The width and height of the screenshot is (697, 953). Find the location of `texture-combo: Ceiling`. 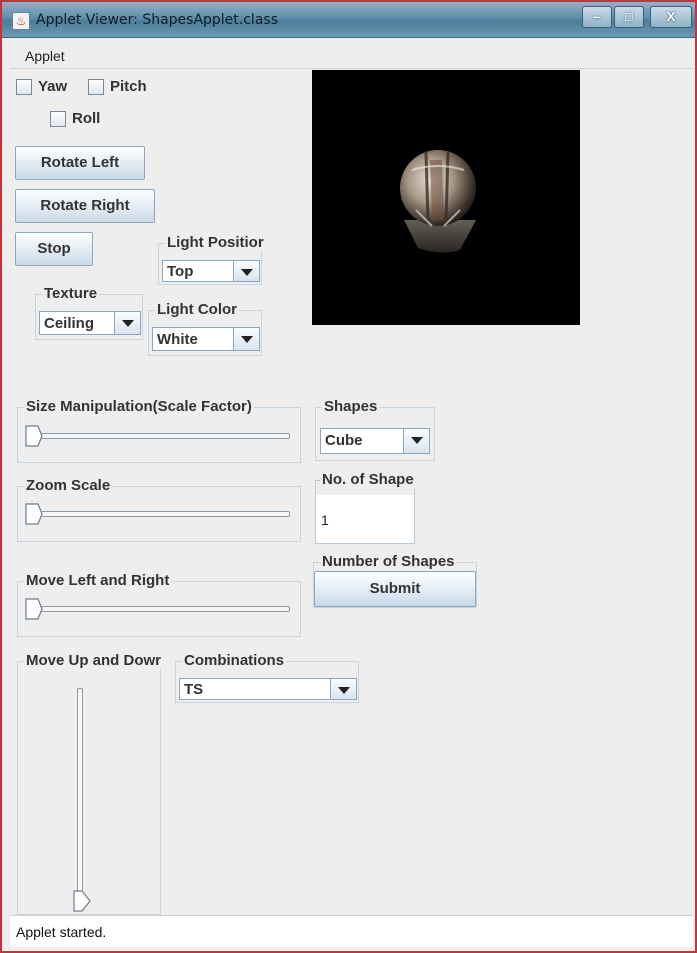

texture-combo: Ceiling is located at coordinates (90, 323).